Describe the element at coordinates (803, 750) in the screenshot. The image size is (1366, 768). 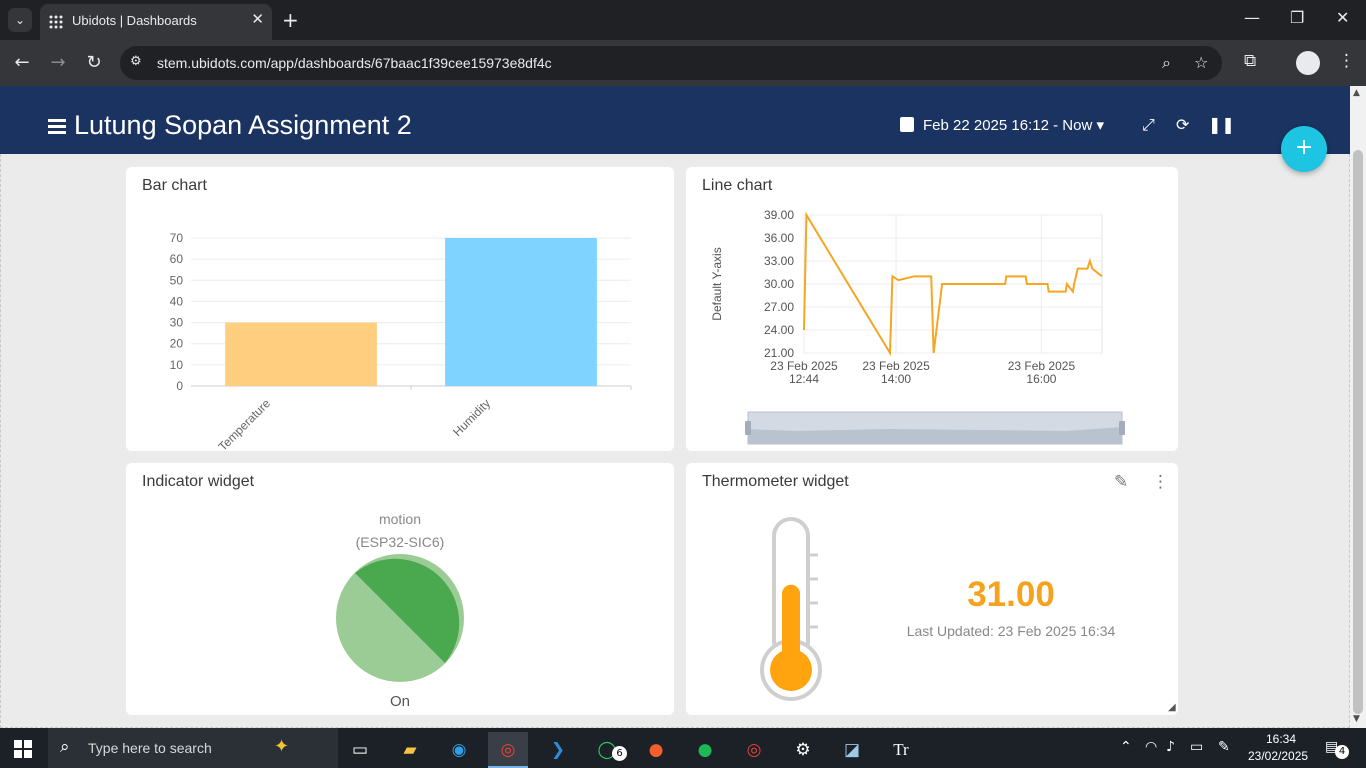
I see `settings-icon: ⚙` at that location.